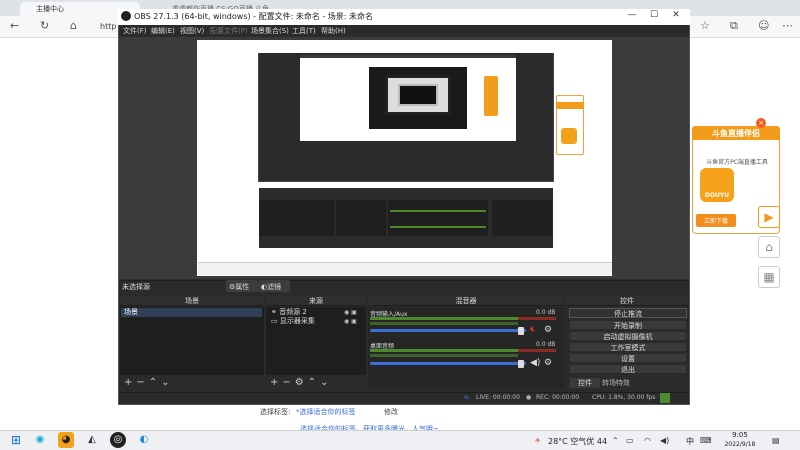  What do you see at coordinates (438, 227) in the screenshot?
I see `nested-meter` at bounding box center [438, 227].